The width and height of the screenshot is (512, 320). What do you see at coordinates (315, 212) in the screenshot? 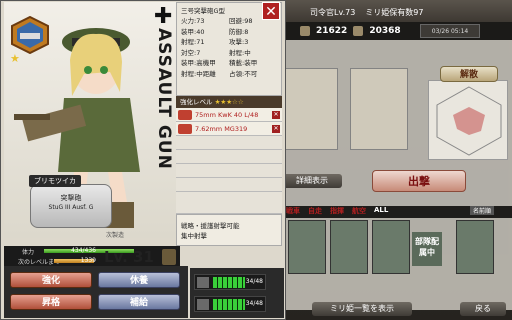
I see `tab-selfpropelled: 自走` at bounding box center [315, 212].